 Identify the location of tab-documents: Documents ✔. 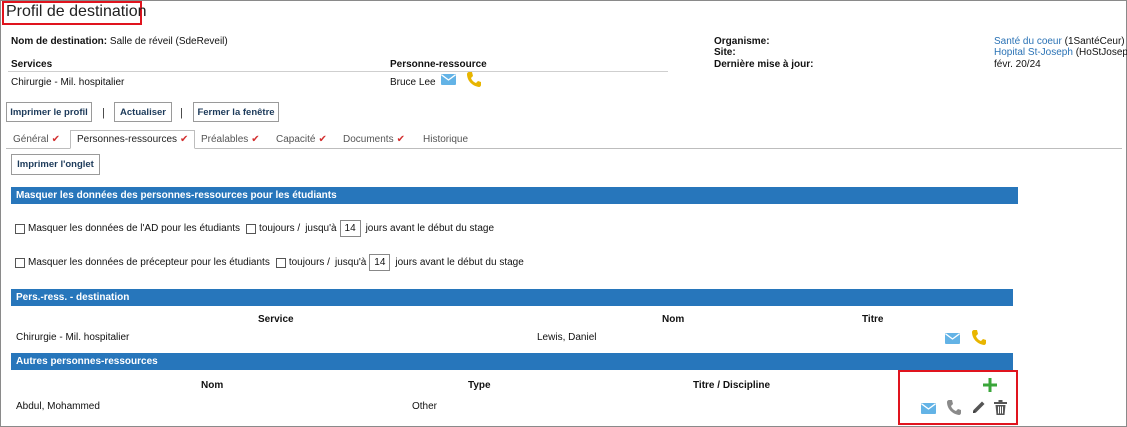
(374, 139).